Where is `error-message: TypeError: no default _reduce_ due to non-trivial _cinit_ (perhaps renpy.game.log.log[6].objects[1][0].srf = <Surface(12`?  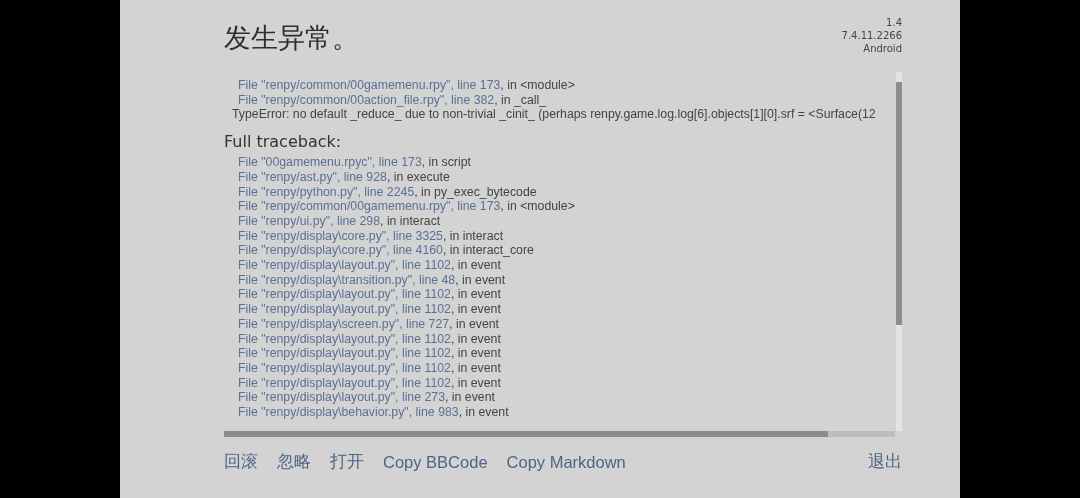
error-message: TypeError: no default _reduce_ due to non-trivial _cinit_ (perhaps renpy.game.log.log[6].objects[1][0].srf = <Surface(12 is located at coordinates (553, 115).